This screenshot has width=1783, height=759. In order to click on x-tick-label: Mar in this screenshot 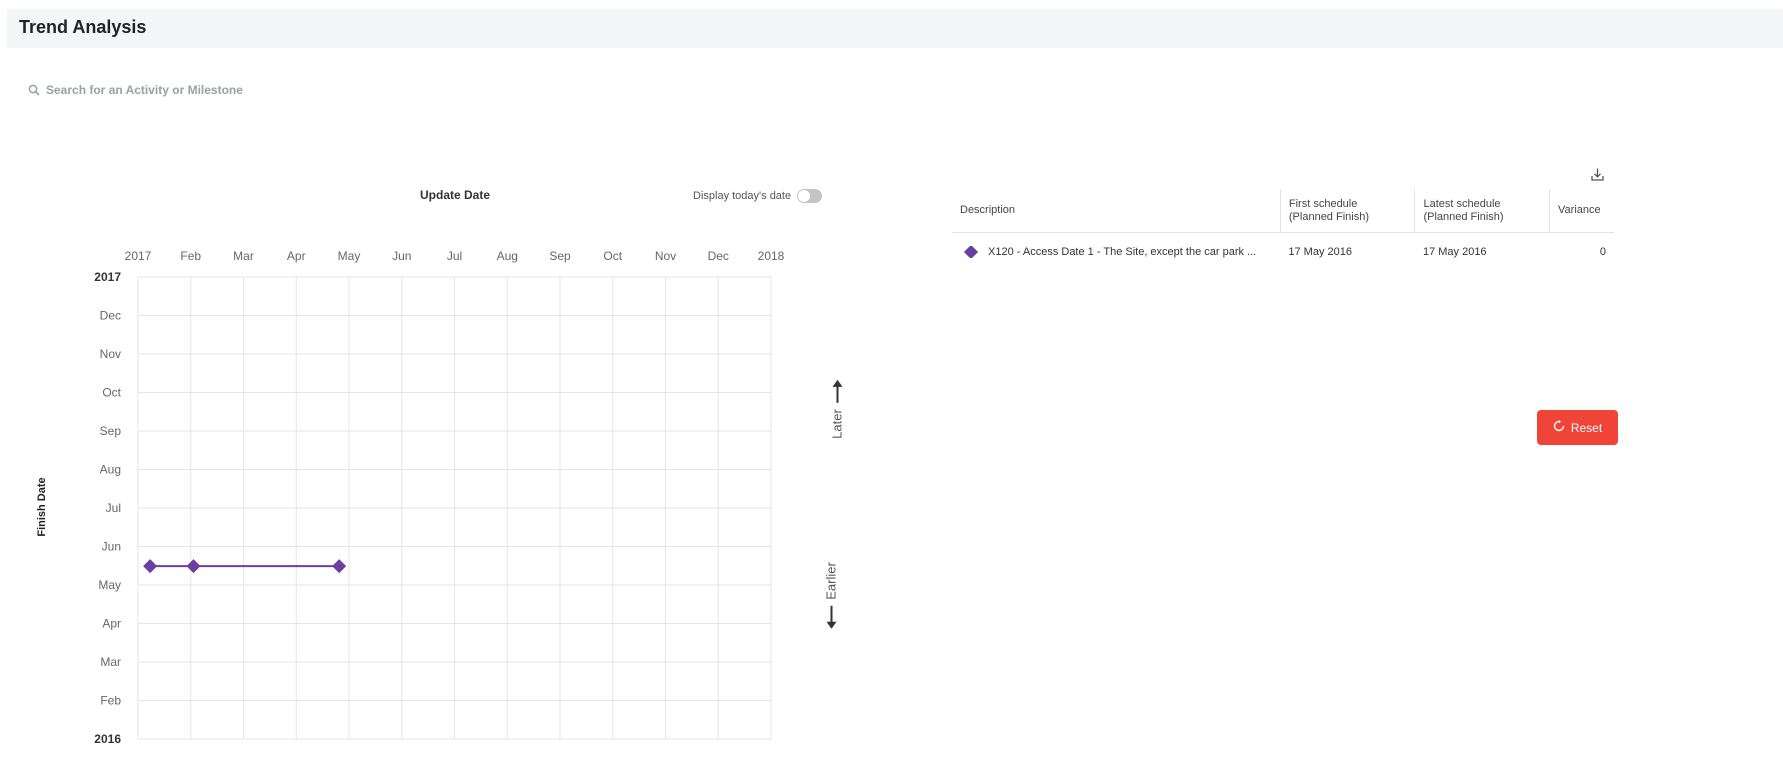, I will do `click(243, 256)`.